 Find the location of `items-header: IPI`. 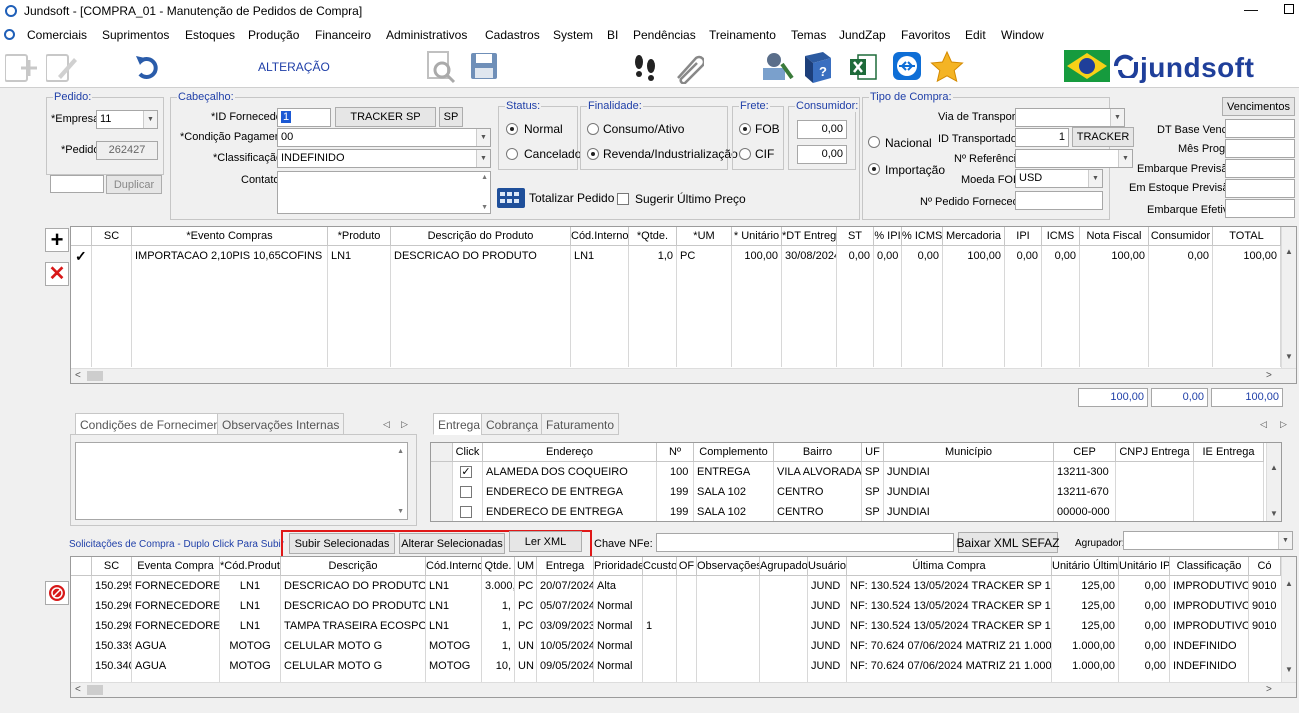

items-header: IPI is located at coordinates (1023, 236).